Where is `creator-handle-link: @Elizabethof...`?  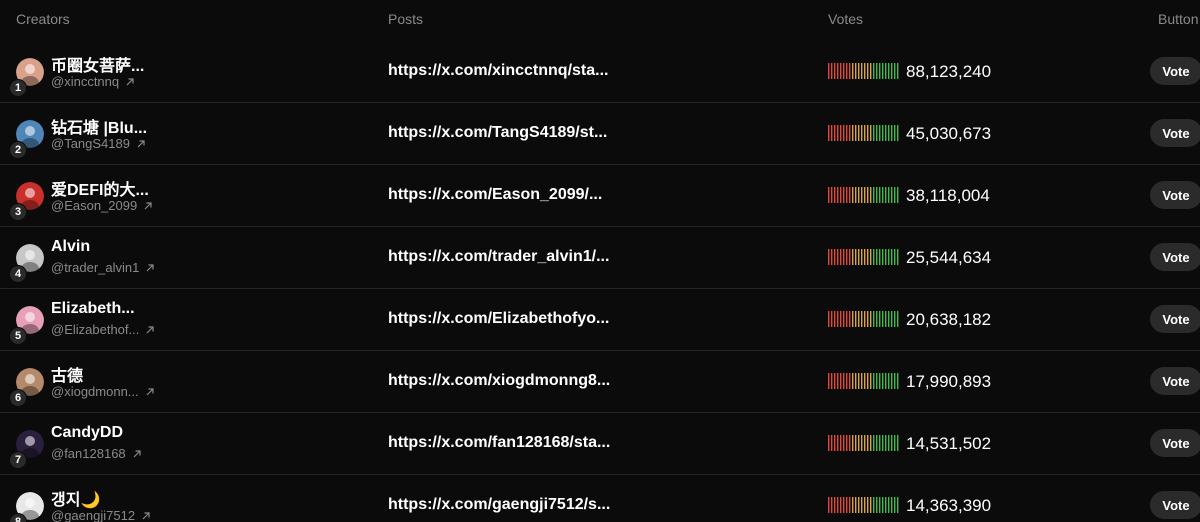
creator-handle-link: @Elizabethof... is located at coordinates (103, 330).